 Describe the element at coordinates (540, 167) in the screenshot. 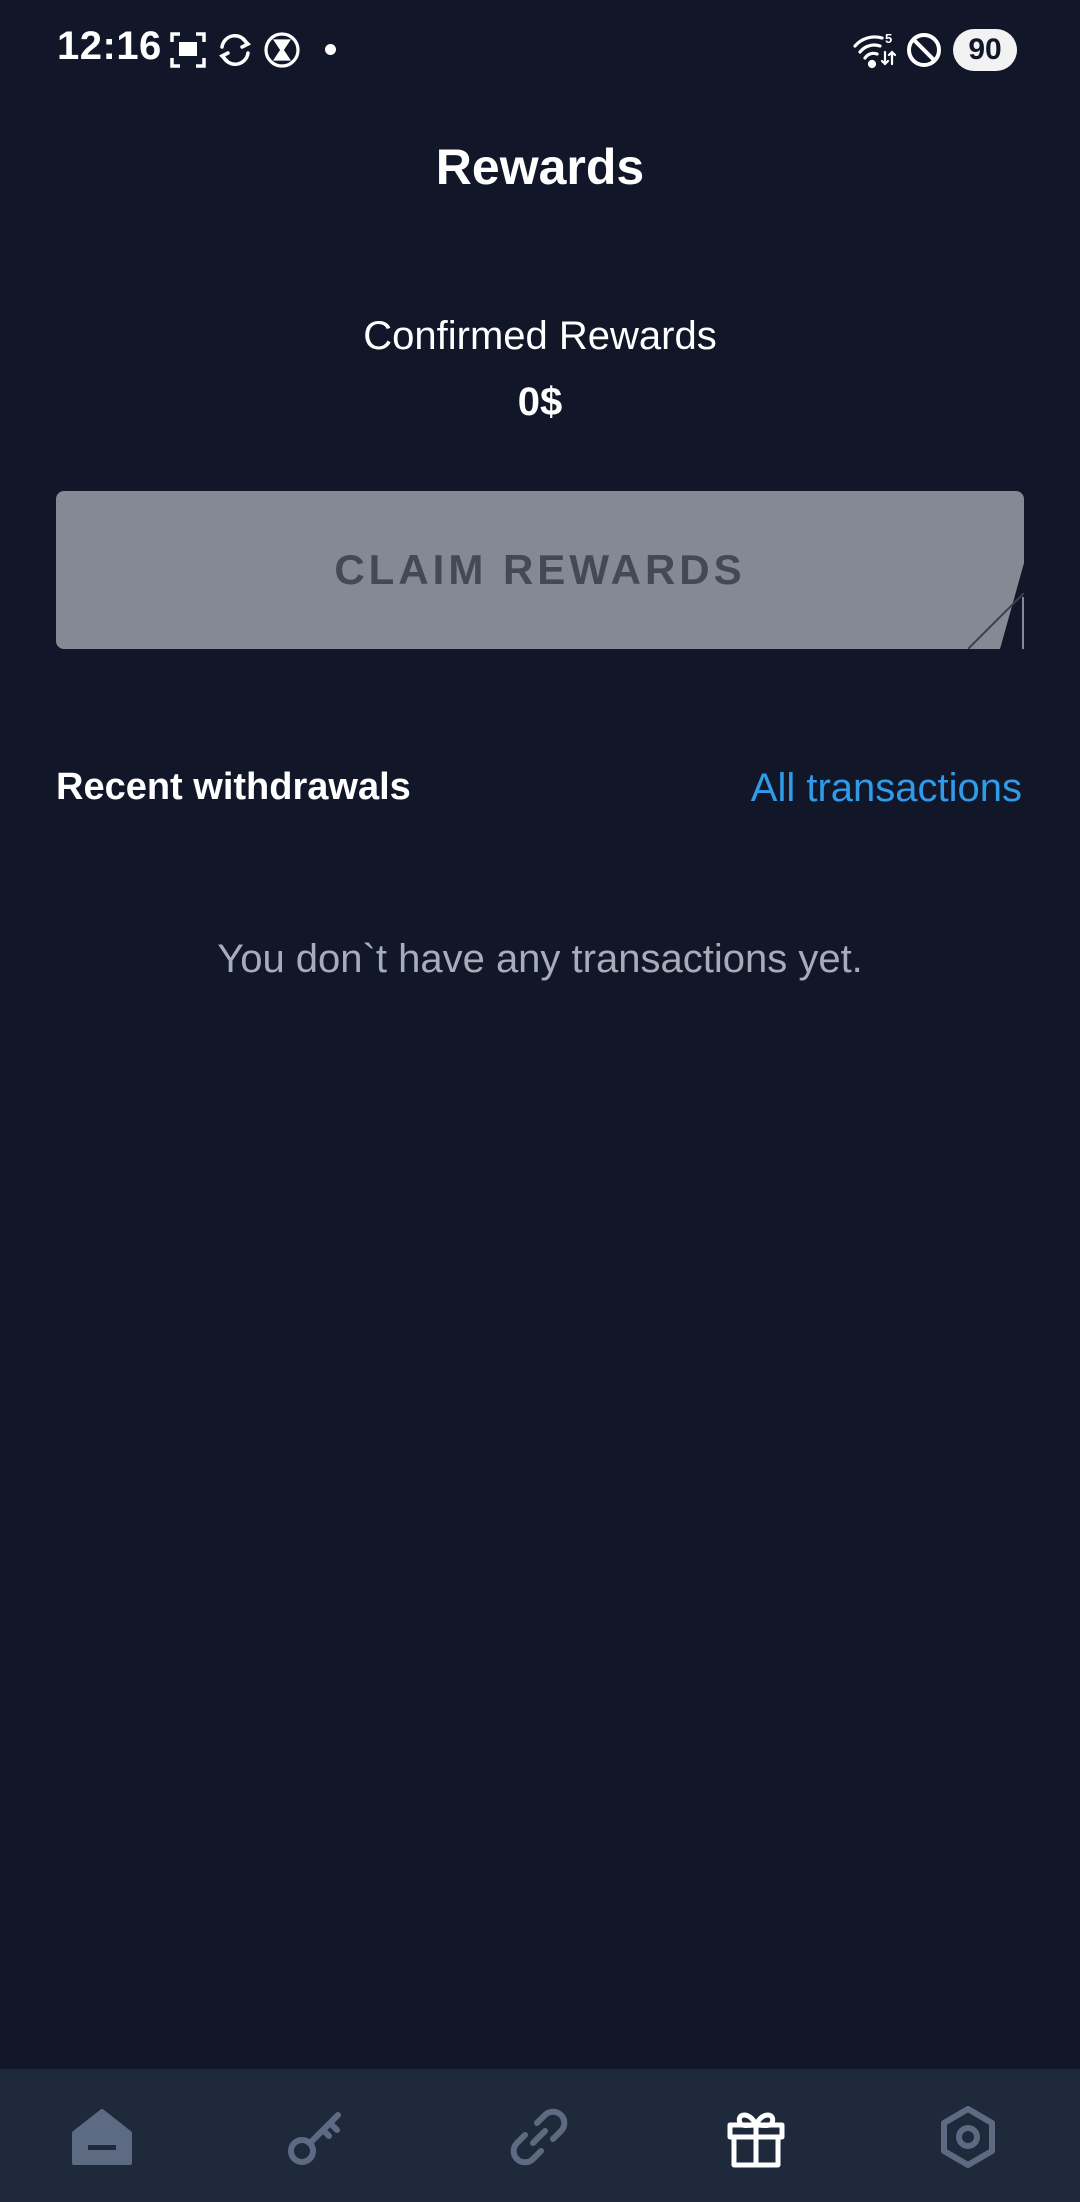

I see `page-title: Rewards` at that location.